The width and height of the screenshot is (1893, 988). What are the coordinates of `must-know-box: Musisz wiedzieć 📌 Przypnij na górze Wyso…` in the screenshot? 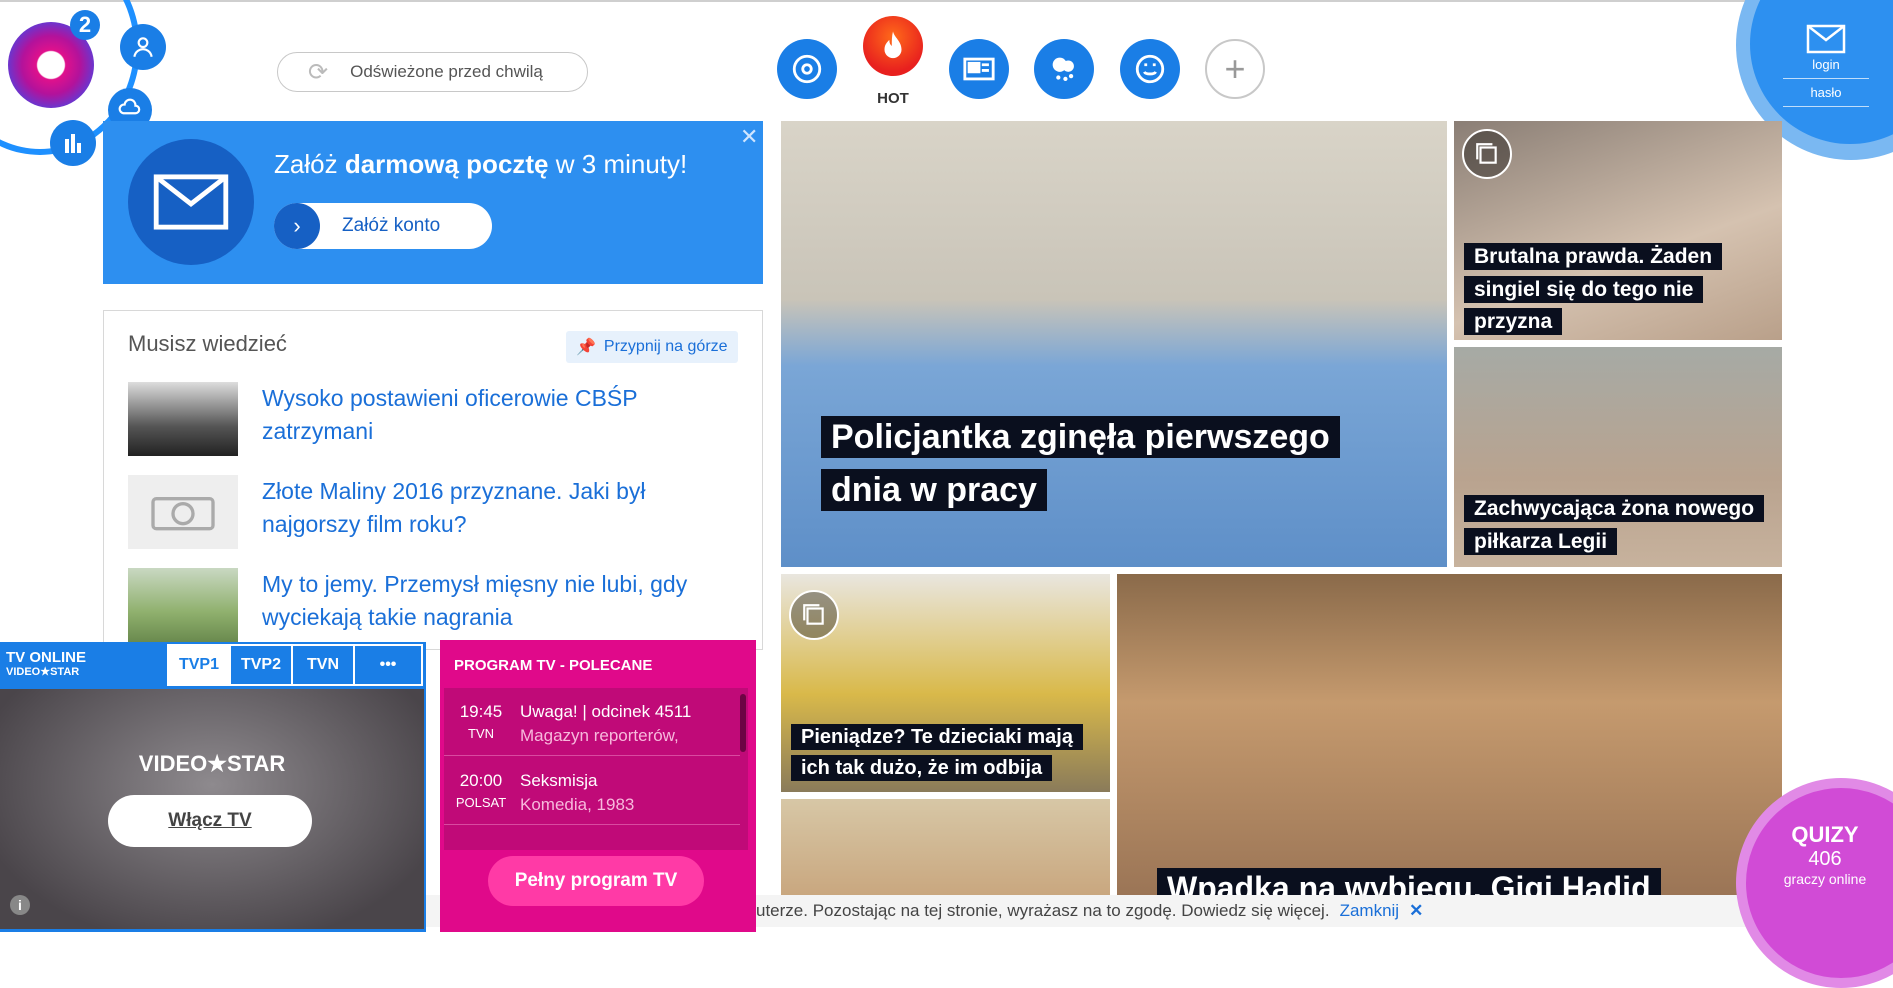 It's located at (433, 480).